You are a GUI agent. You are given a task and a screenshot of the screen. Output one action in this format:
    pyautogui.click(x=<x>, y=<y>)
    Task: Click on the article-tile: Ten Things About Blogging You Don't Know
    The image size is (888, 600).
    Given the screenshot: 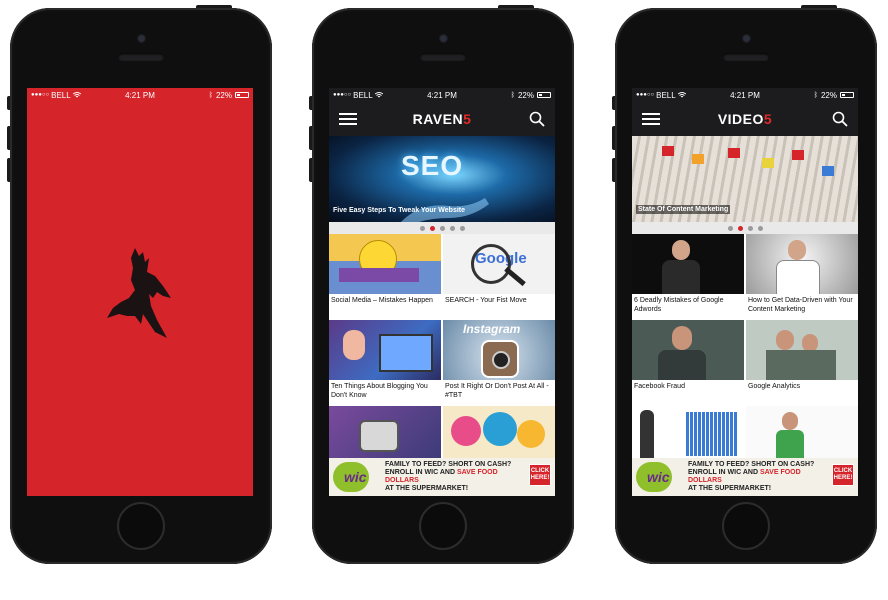 What is the action you would take?
    pyautogui.click(x=385, y=362)
    